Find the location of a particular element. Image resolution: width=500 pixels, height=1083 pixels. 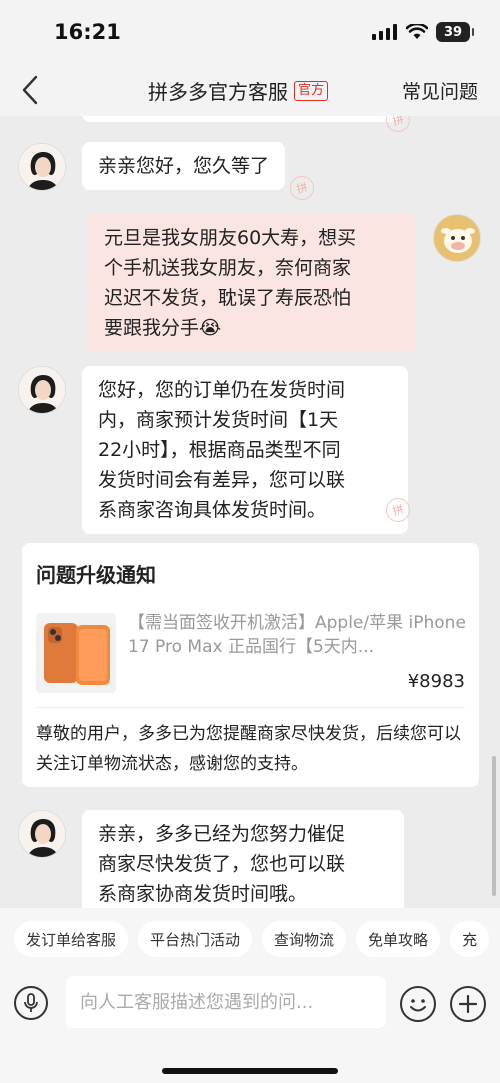

user-avatar is located at coordinates (457, 238).